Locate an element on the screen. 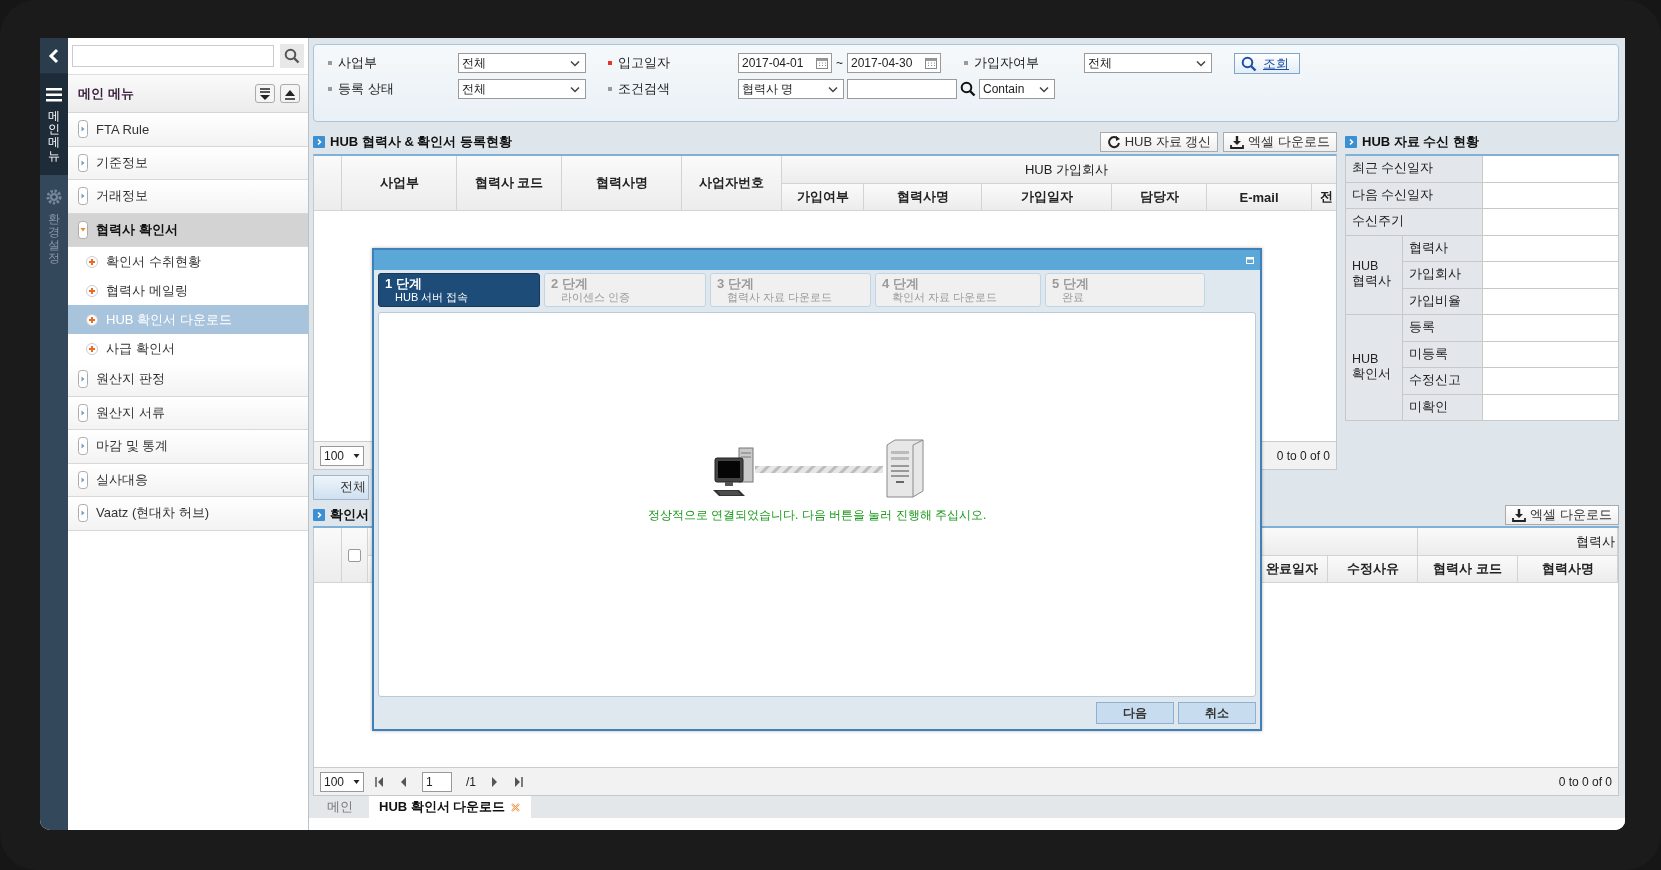 The width and height of the screenshot is (1661, 870). refresh-button: HUB 자료 갱신 is located at coordinates (1159, 142).